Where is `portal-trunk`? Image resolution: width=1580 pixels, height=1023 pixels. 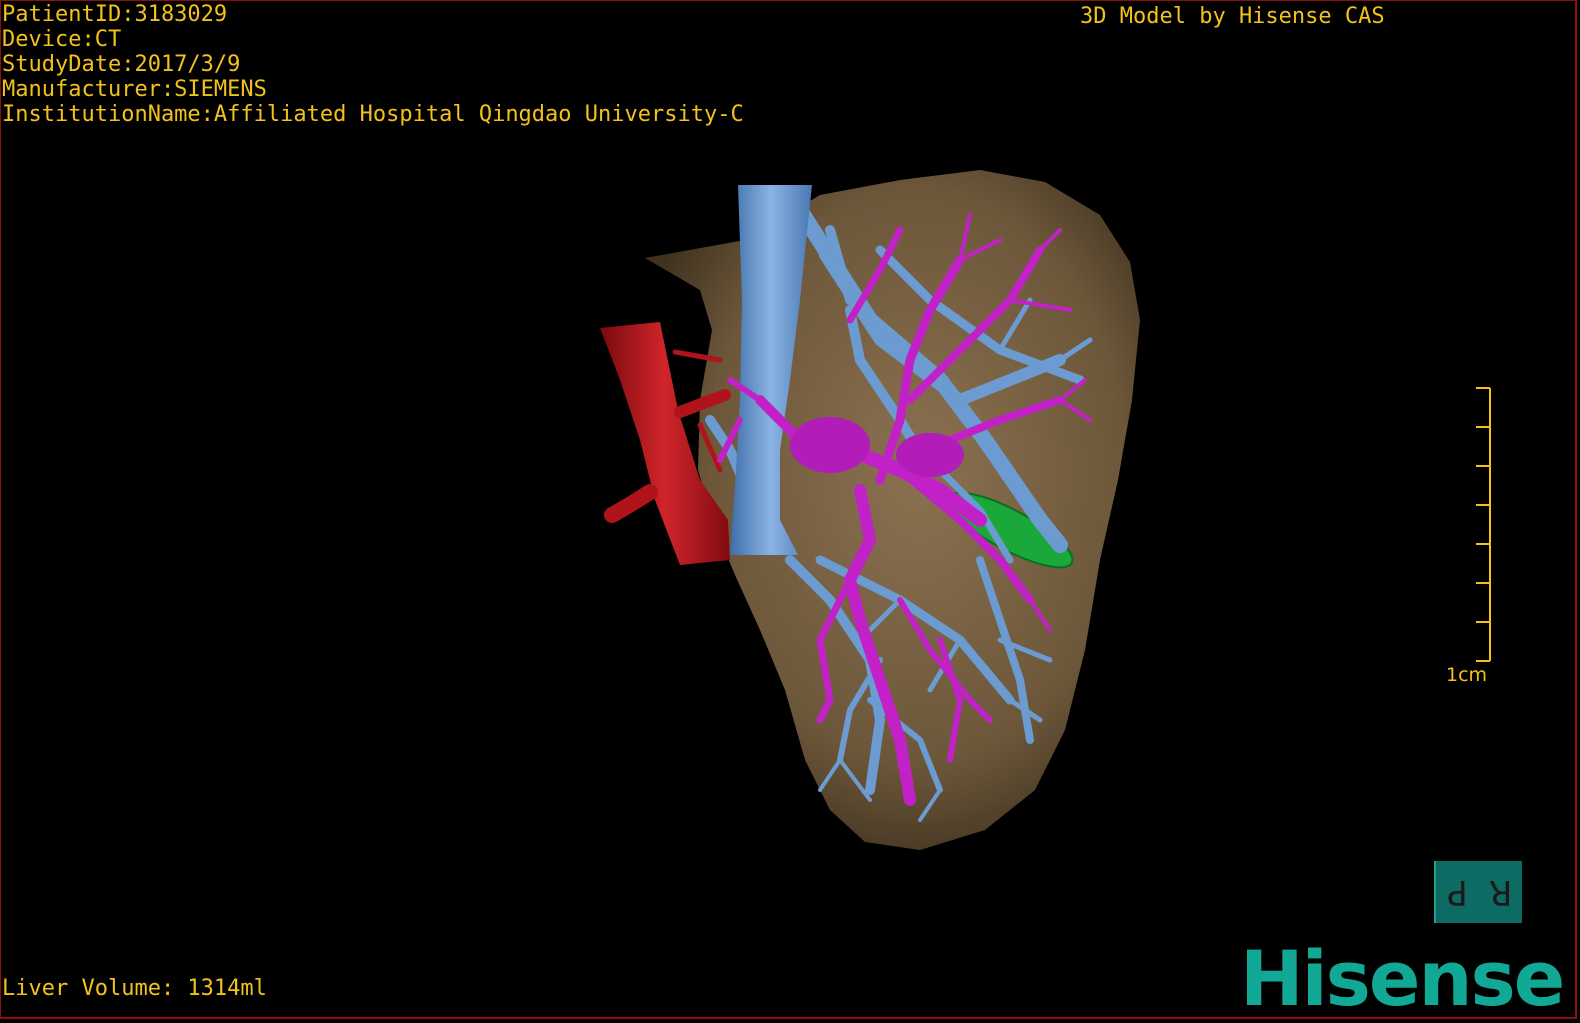
portal-trunk is located at coordinates (930, 455).